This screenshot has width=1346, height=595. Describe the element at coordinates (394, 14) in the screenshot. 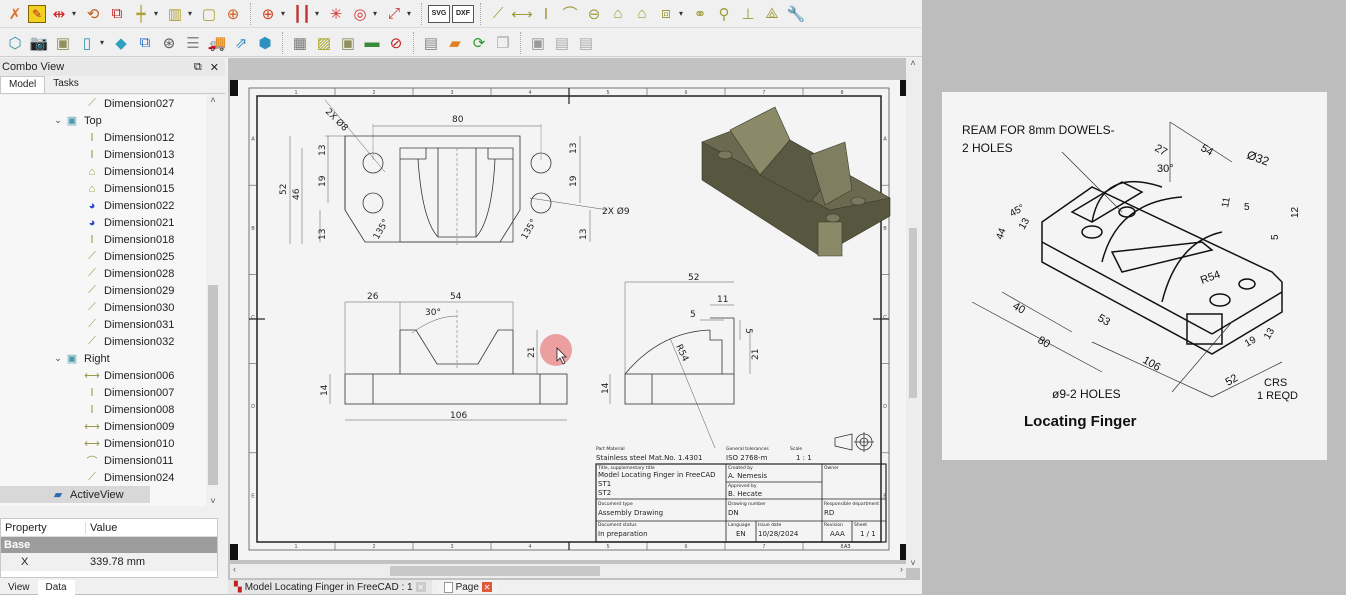

I see `leader-line-icon: ⤢` at that location.